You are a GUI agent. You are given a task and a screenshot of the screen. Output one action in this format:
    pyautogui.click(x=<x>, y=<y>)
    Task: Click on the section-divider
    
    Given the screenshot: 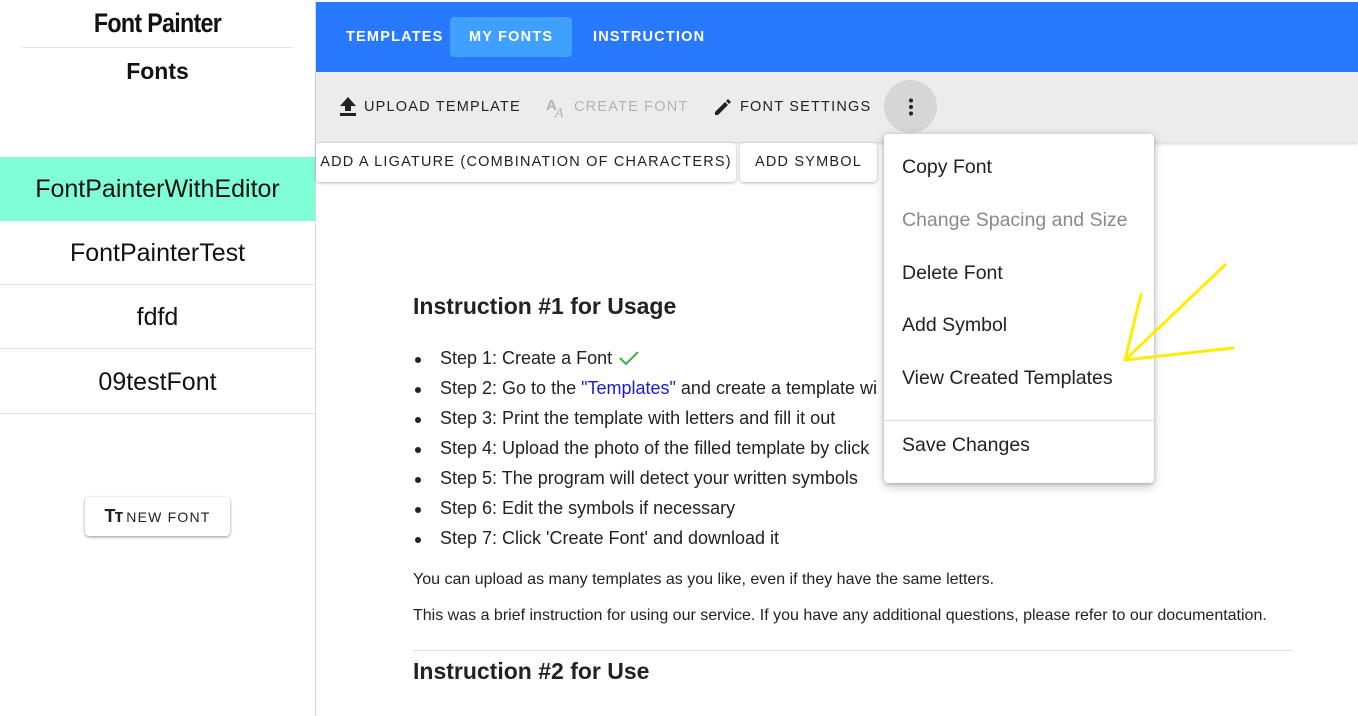 What is the action you would take?
    pyautogui.click(x=852, y=650)
    